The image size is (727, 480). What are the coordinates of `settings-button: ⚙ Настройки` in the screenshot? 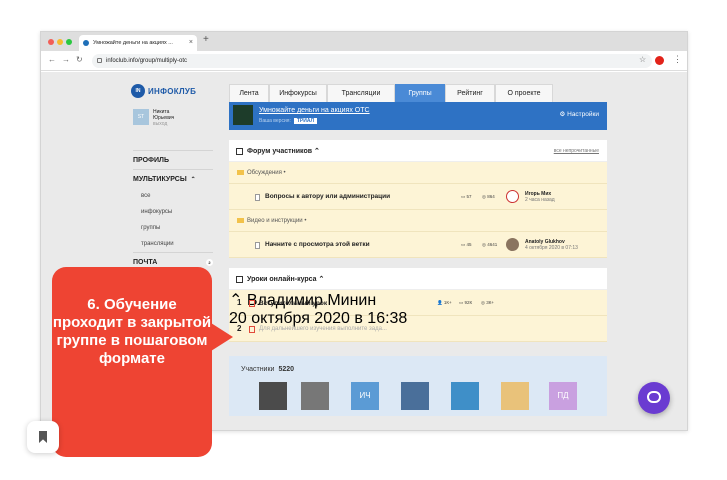 It's located at (579, 114).